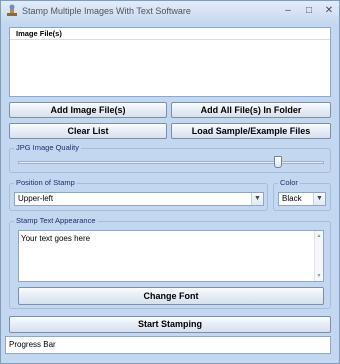  Describe the element at coordinates (39, 33) in the screenshot. I see `file-list-column-label: Image File(s)` at that location.